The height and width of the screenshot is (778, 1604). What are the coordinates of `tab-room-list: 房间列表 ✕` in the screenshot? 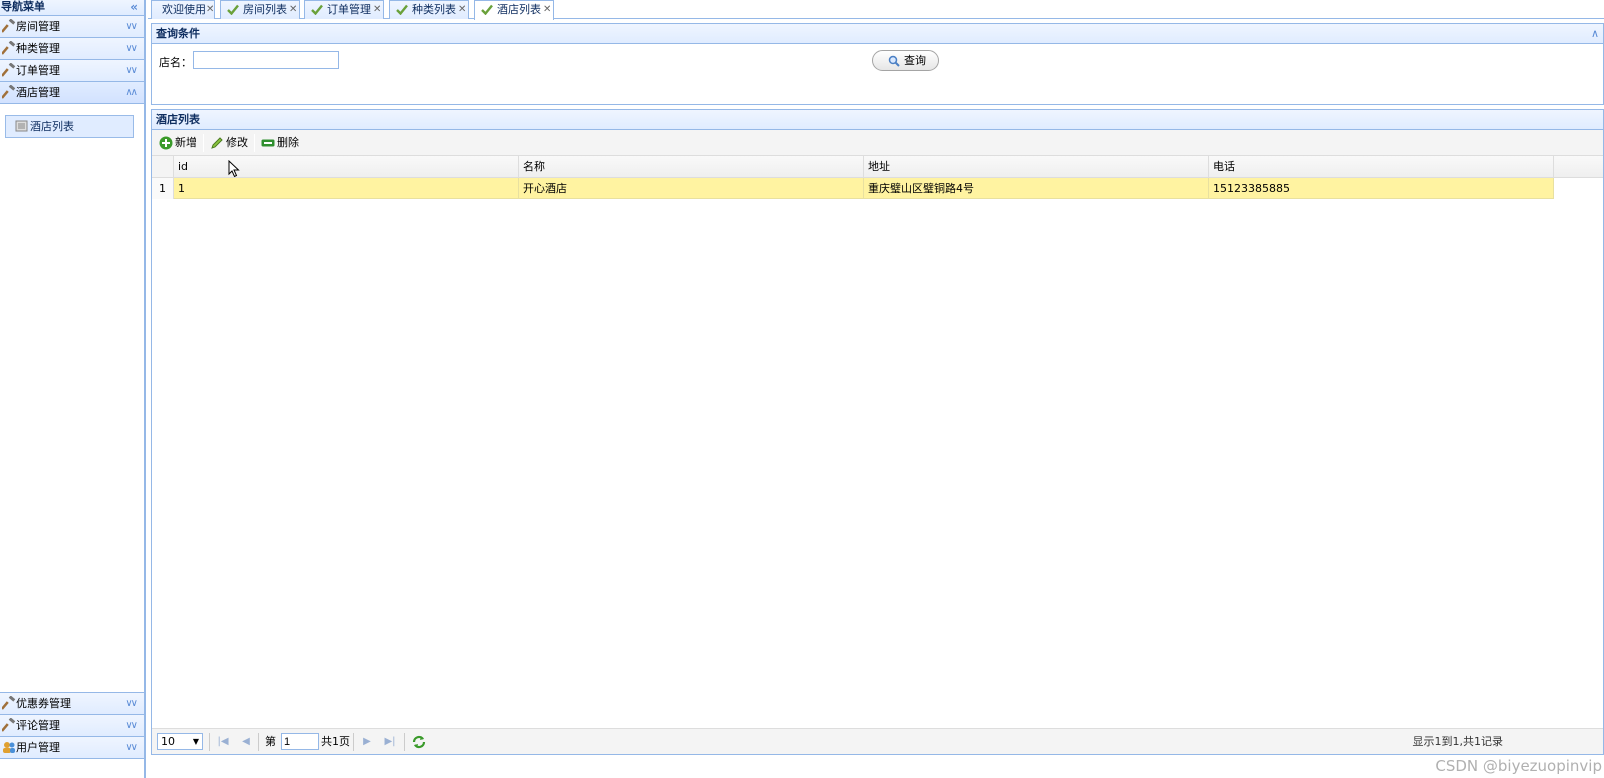 It's located at (260, 9).